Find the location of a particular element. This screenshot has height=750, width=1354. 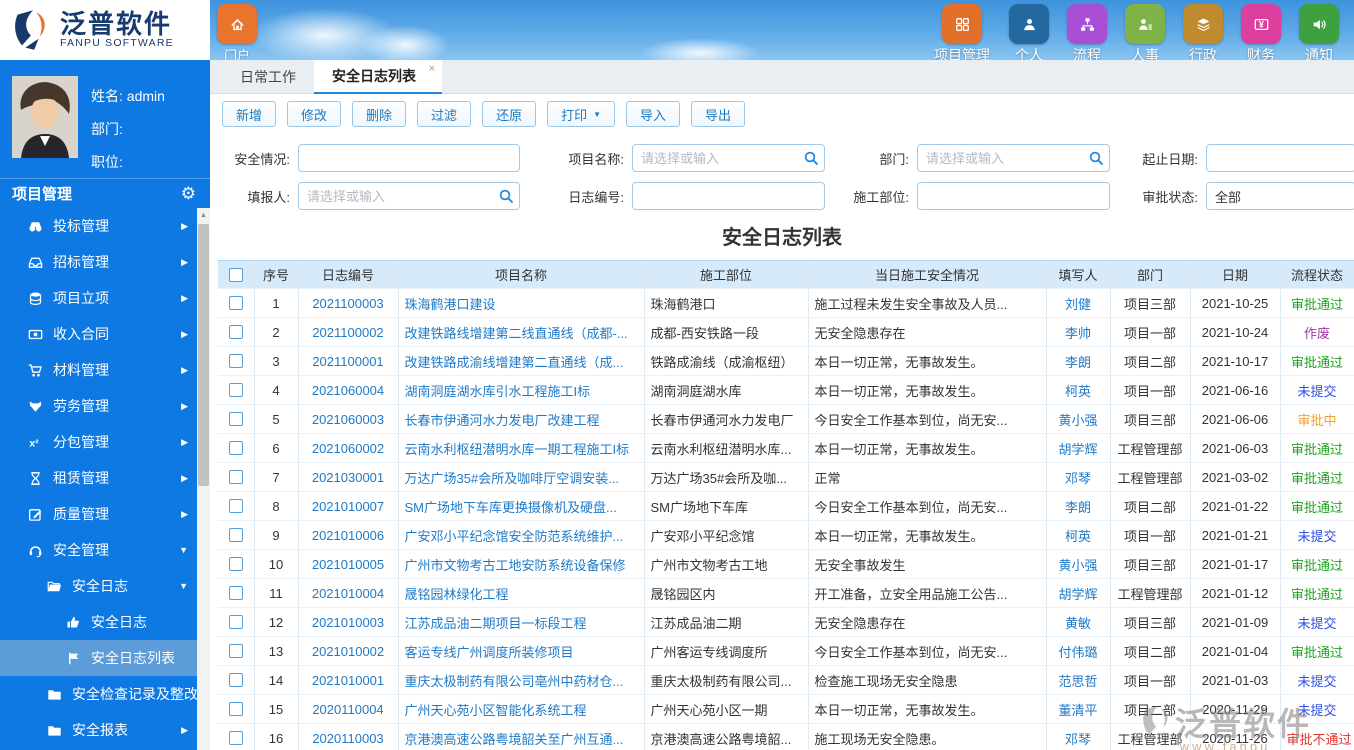

writer-link: 付伟璐 is located at coordinates (1078, 651).